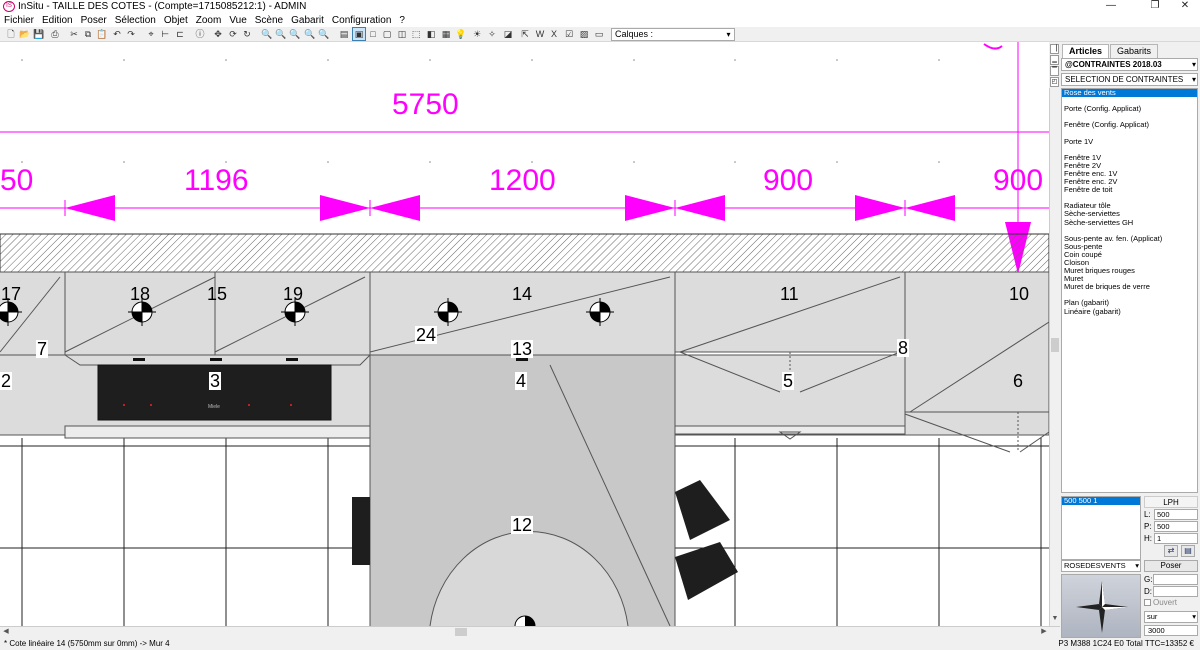 This screenshot has width=1200, height=650. Describe the element at coordinates (217, 294) in the screenshot. I see `element-label-15: 15` at that location.